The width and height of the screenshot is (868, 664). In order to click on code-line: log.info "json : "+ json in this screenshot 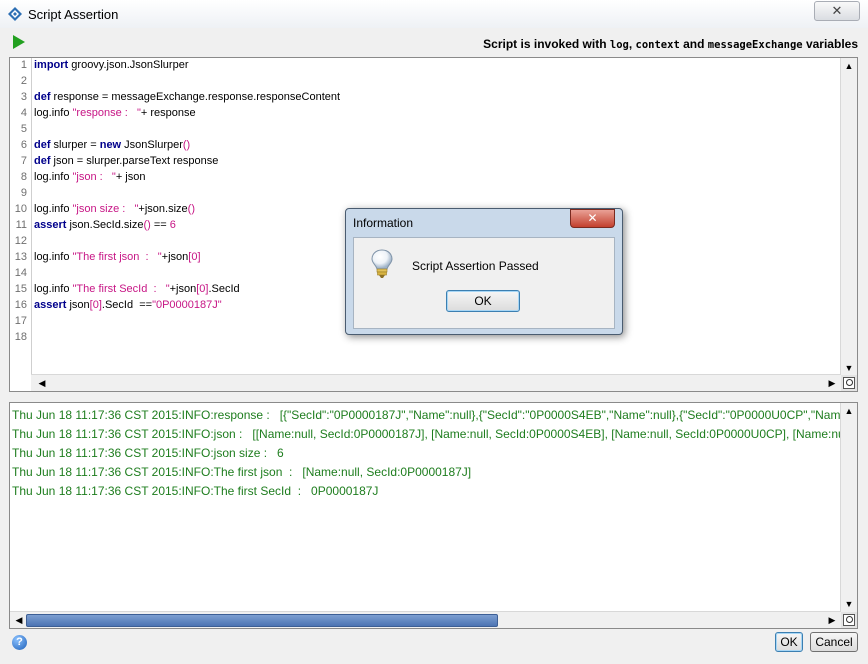, I will do `click(89, 177)`.